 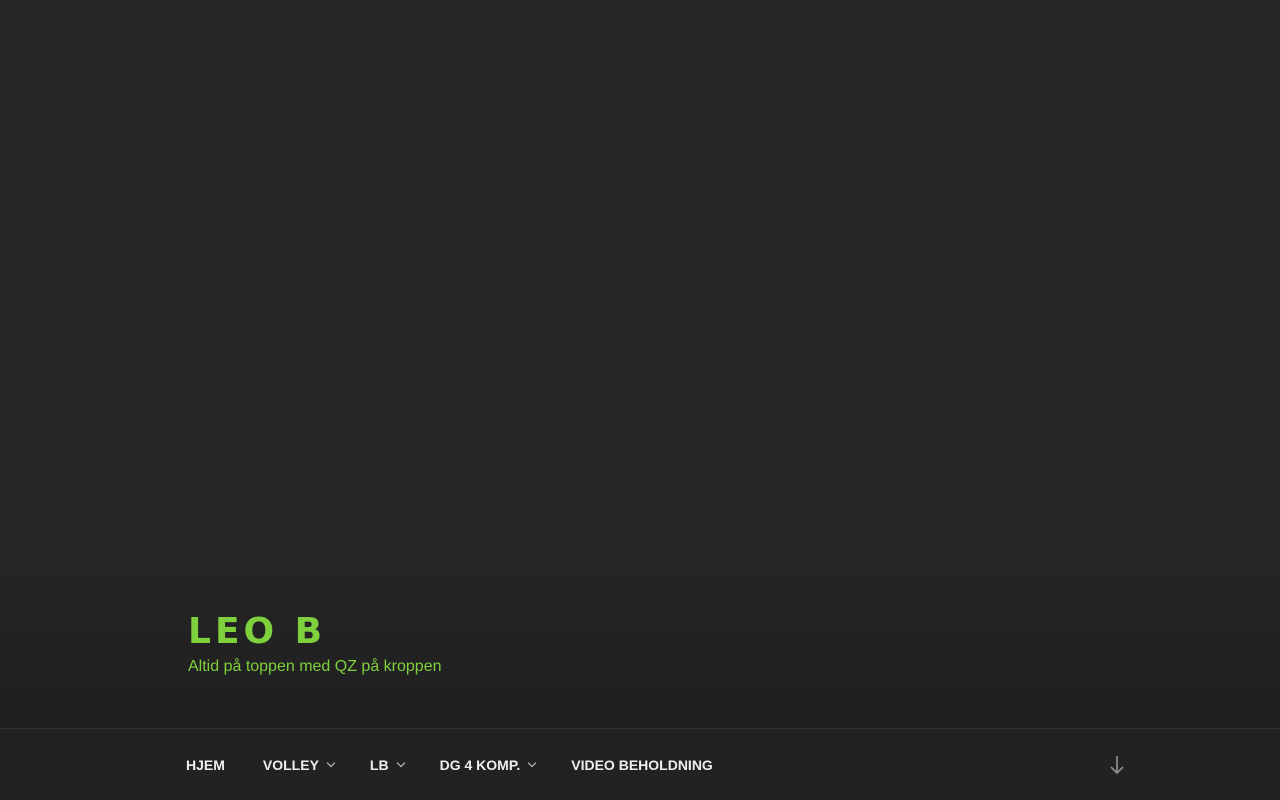 What do you see at coordinates (315, 632) in the screenshot?
I see `site-title: LEO B` at bounding box center [315, 632].